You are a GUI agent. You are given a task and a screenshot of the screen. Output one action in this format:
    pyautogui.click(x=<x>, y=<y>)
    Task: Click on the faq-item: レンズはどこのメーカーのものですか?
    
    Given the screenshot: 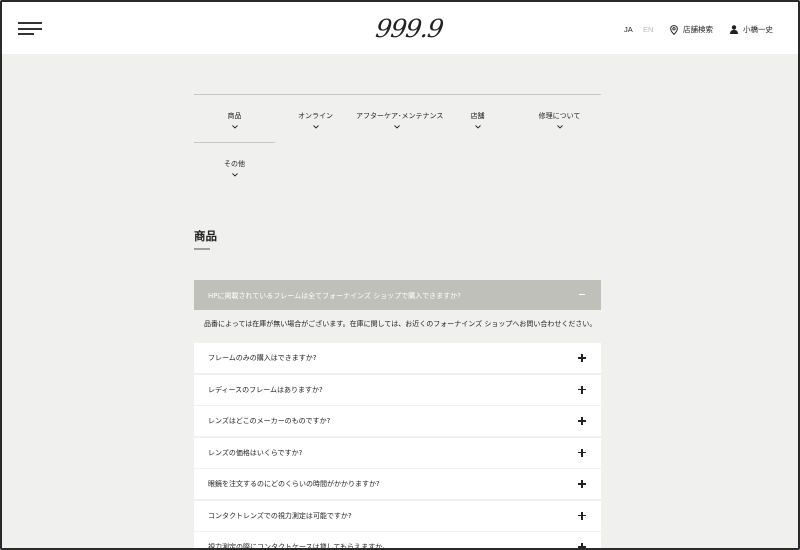 What is the action you would take?
    pyautogui.click(x=397, y=421)
    